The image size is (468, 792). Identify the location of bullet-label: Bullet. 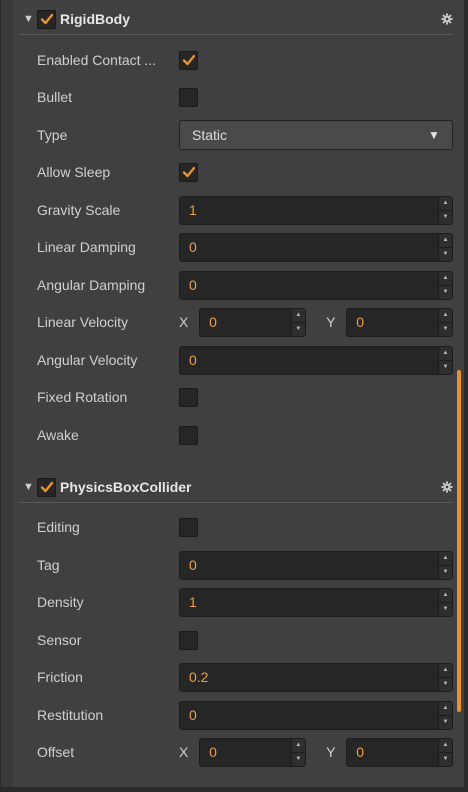
(55, 97).